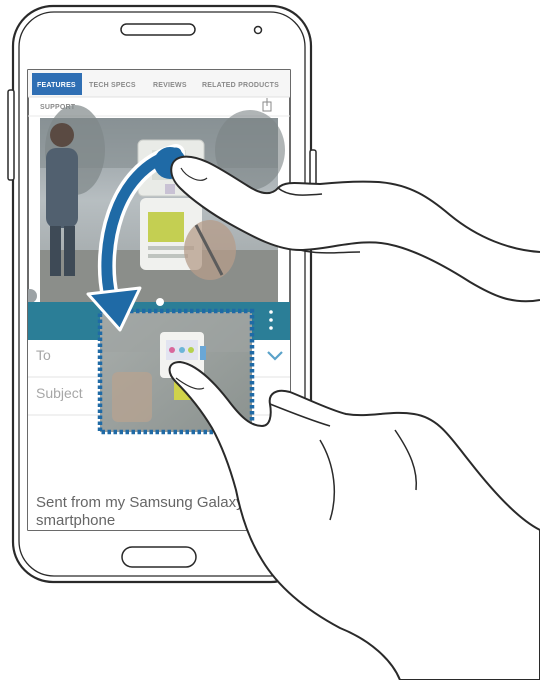 This screenshot has width=540, height=680. Describe the element at coordinates (75, 520) in the screenshot. I see `signature-line-2: smartphone` at that location.